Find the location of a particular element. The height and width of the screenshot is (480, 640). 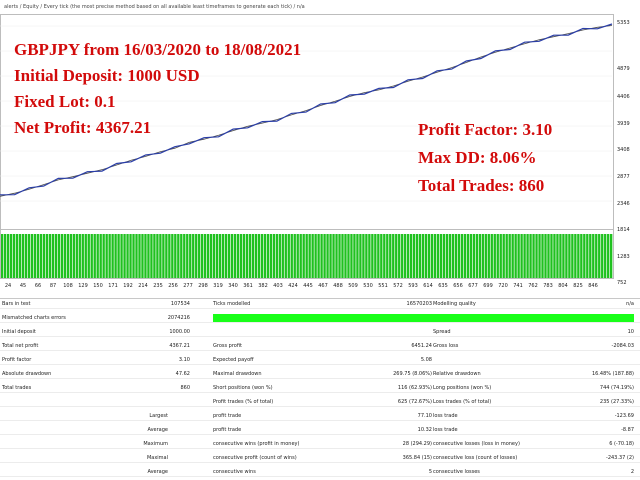

report-cell-c6: 2 is located at coordinates (632, 472).